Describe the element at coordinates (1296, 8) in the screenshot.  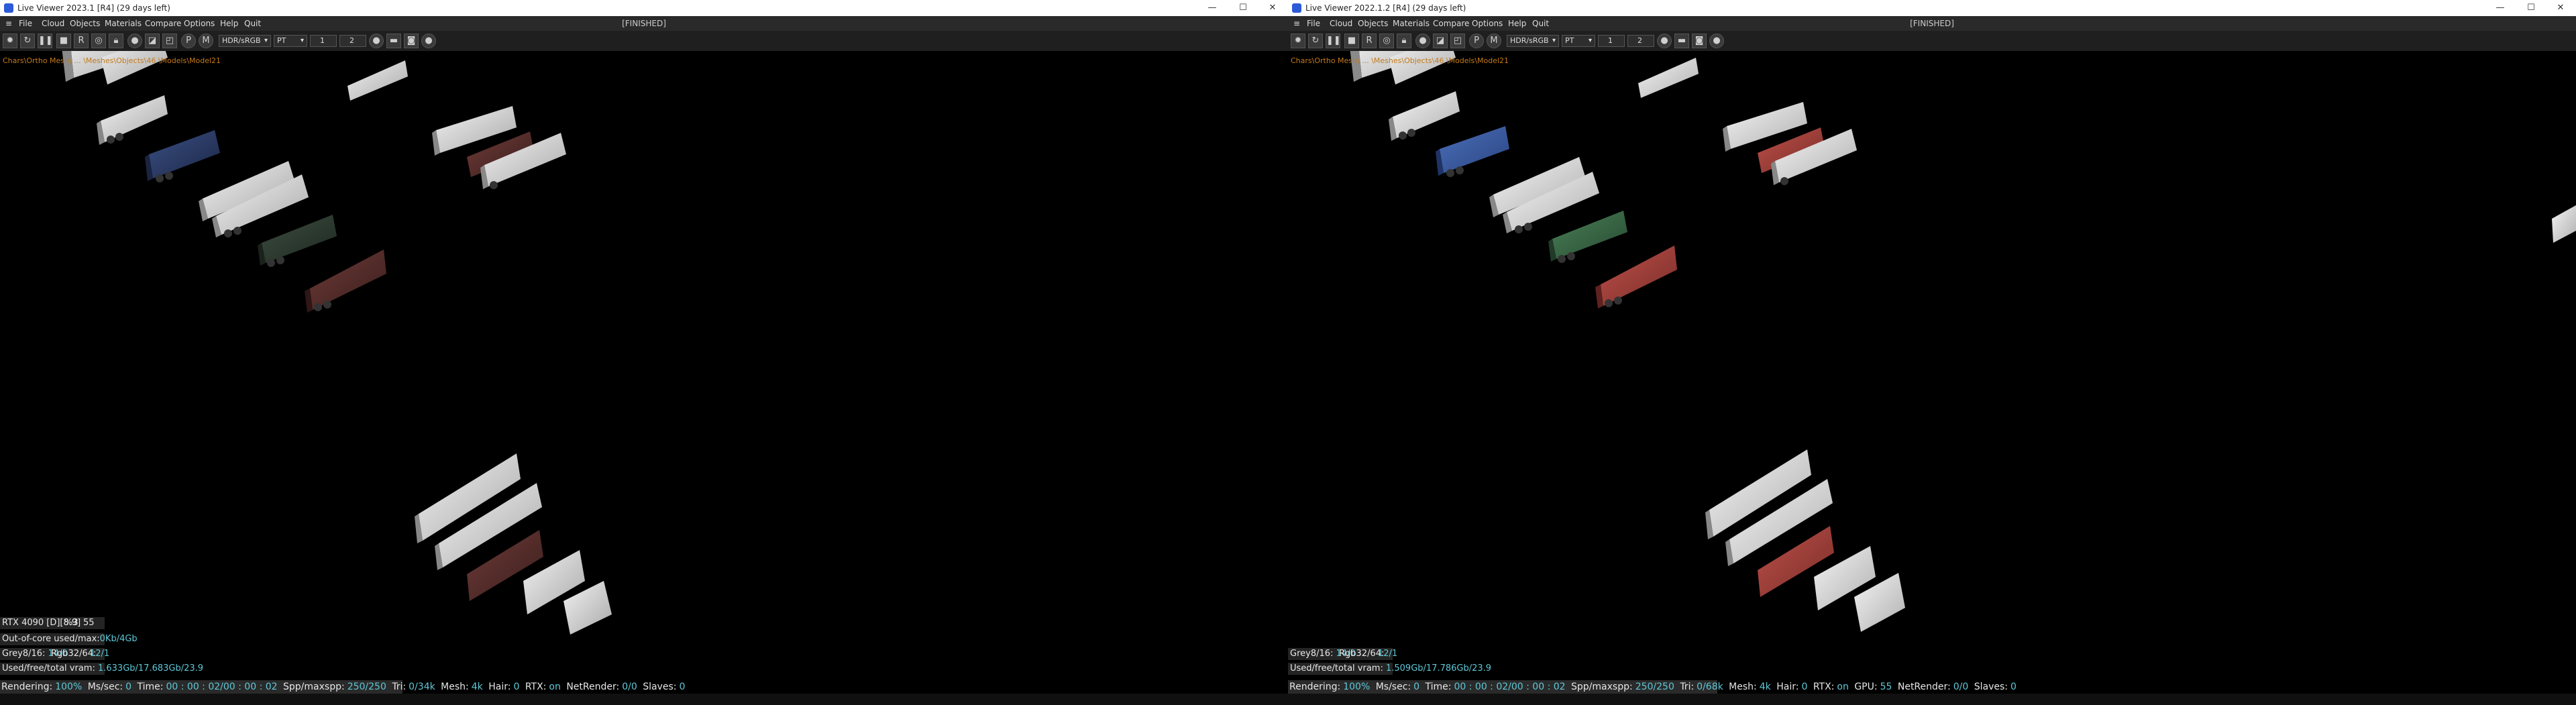
I see `app-icon` at that location.